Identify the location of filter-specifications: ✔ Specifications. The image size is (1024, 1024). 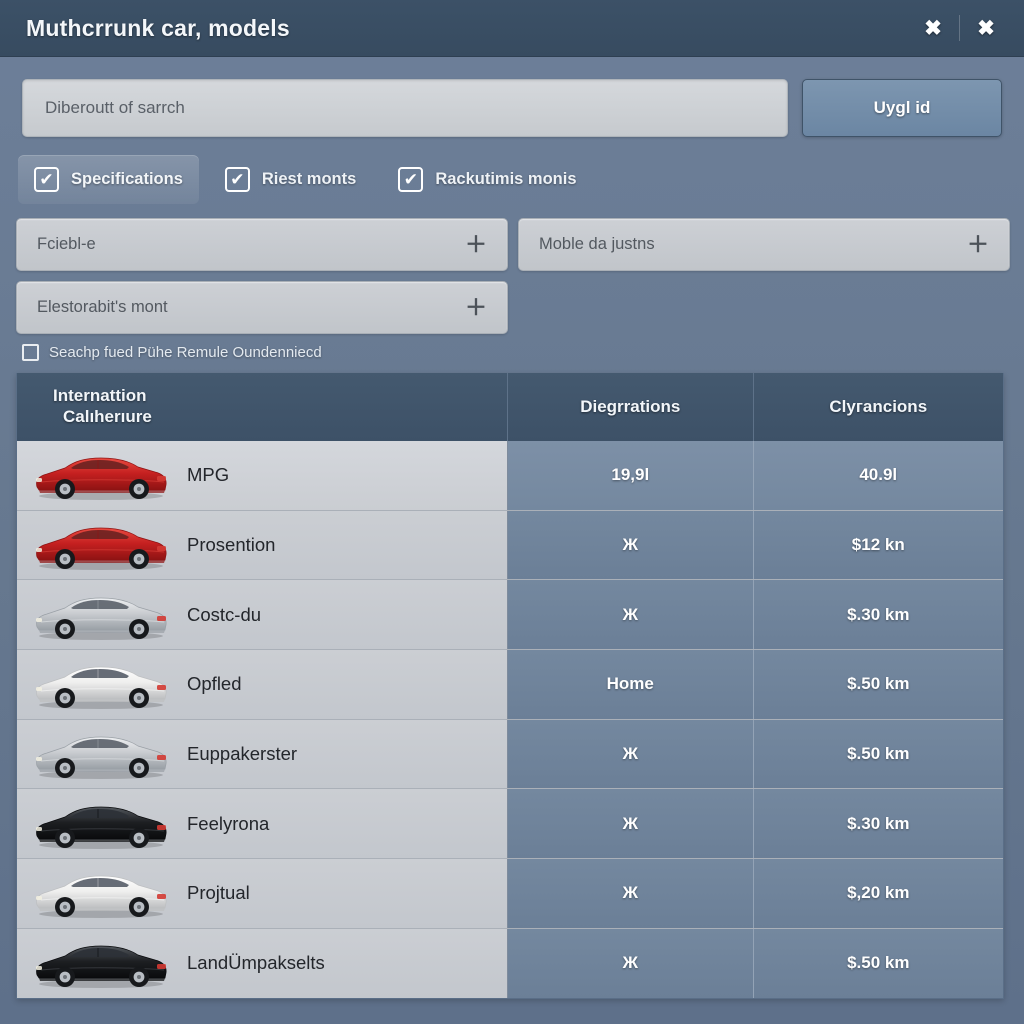
(108, 179).